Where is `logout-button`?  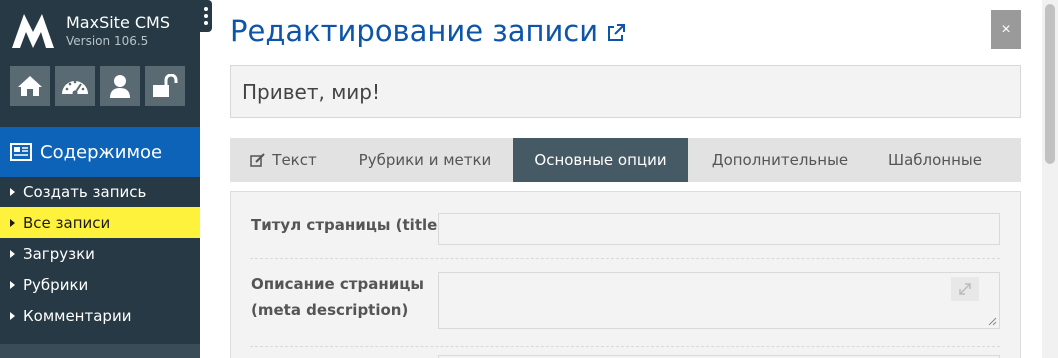
logout-button is located at coordinates (165, 86).